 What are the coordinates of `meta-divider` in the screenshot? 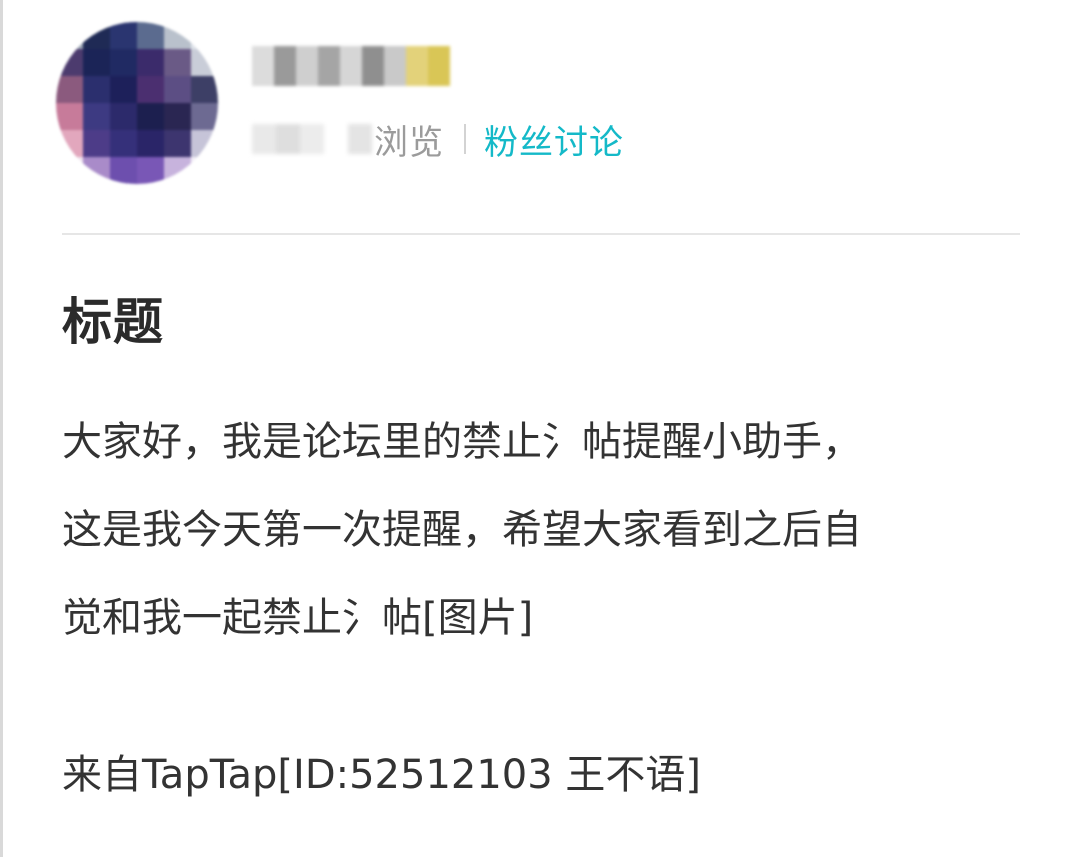 It's located at (465, 139).